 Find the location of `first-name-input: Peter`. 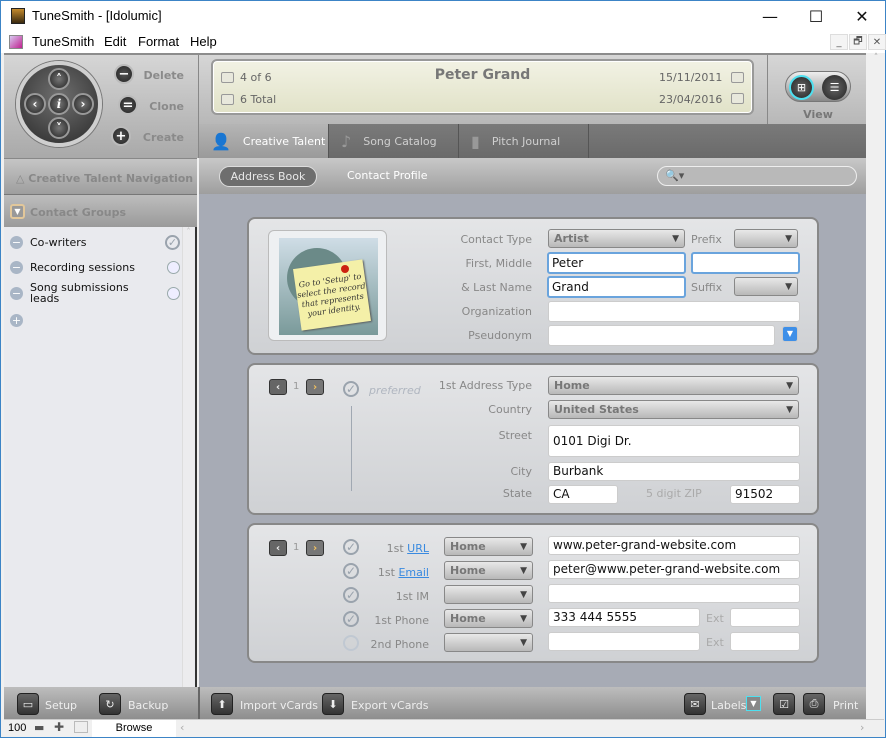

first-name-input: Peter is located at coordinates (616, 263).